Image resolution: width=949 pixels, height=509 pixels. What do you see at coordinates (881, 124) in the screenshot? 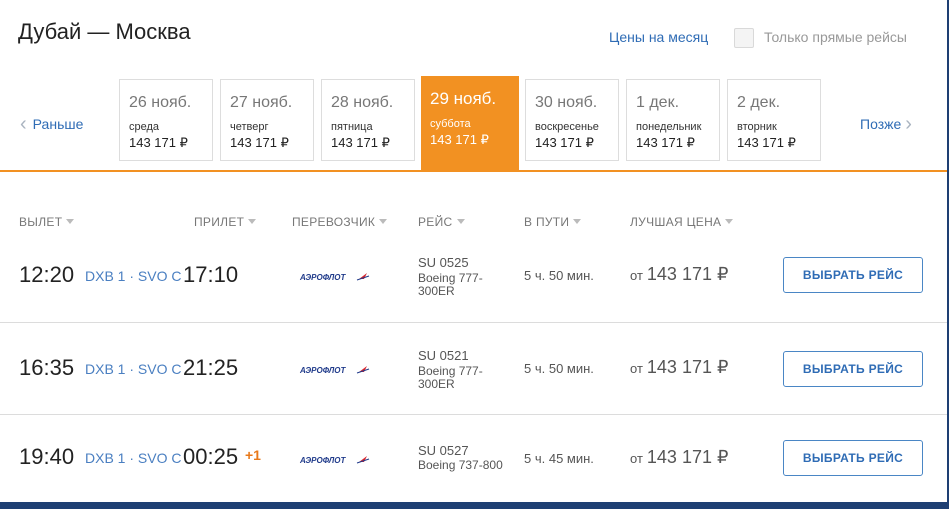
I see `later-label: Позже` at bounding box center [881, 124].